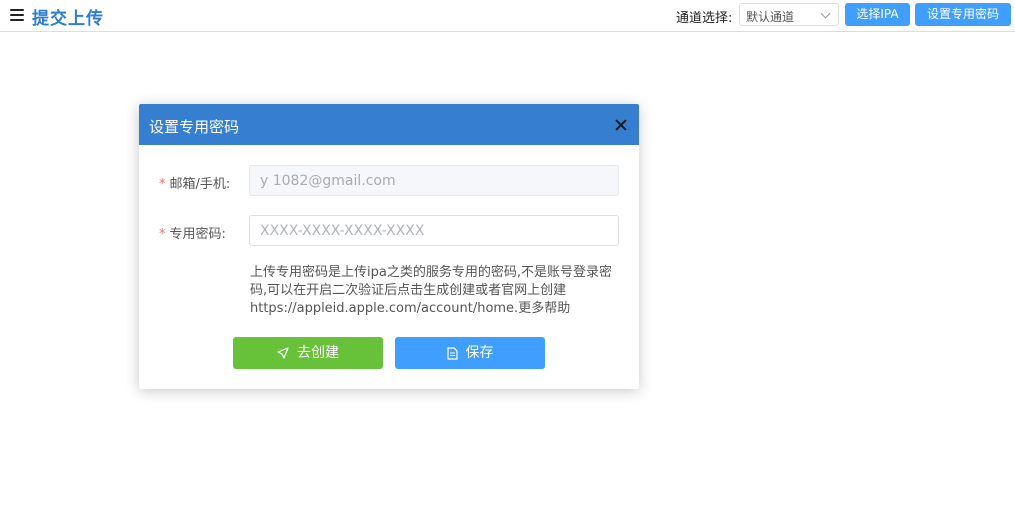  I want to click on create-button-label: 去创建, so click(318, 353).